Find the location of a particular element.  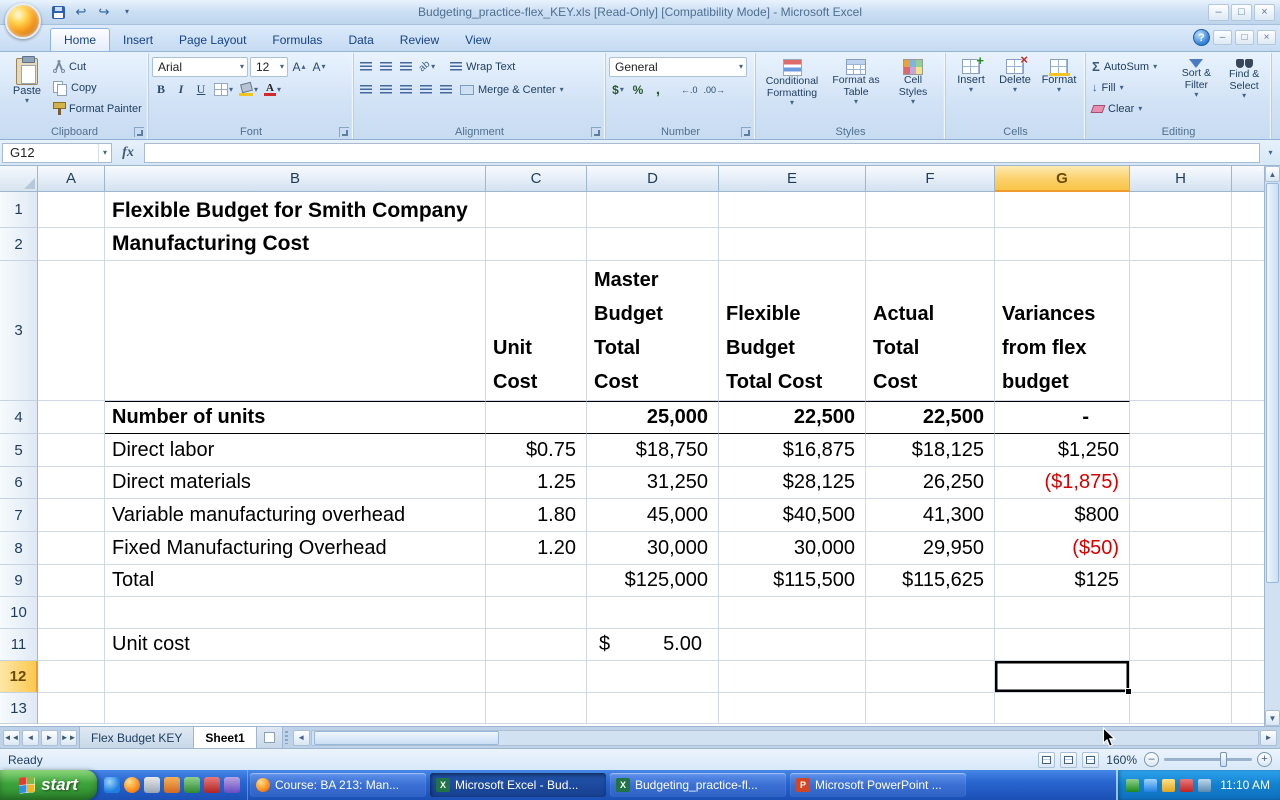

close-button: × is located at coordinates (1264, 12).